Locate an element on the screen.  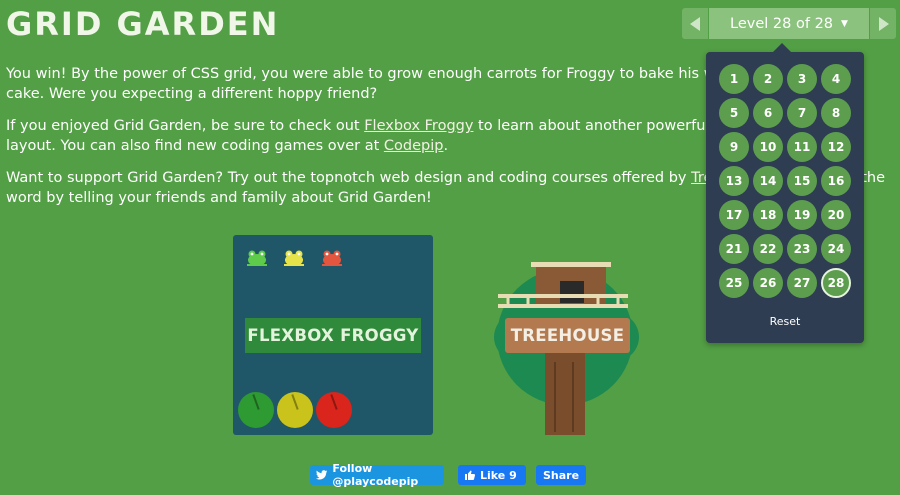
arrow-right-icon is located at coordinates (884, 24).